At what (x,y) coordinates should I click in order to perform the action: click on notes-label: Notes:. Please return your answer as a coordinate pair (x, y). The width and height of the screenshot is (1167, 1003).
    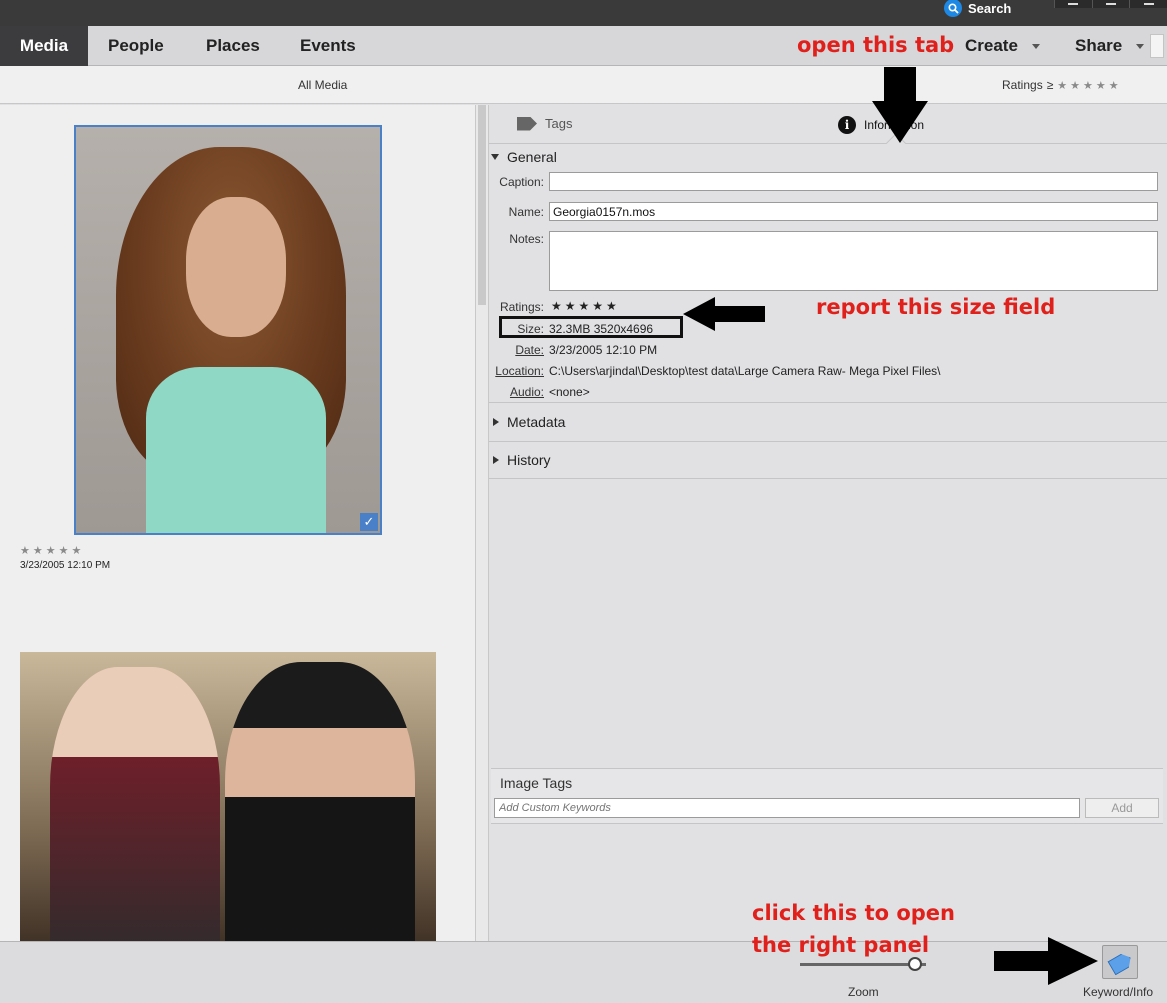
    Looking at the image, I should click on (526, 239).